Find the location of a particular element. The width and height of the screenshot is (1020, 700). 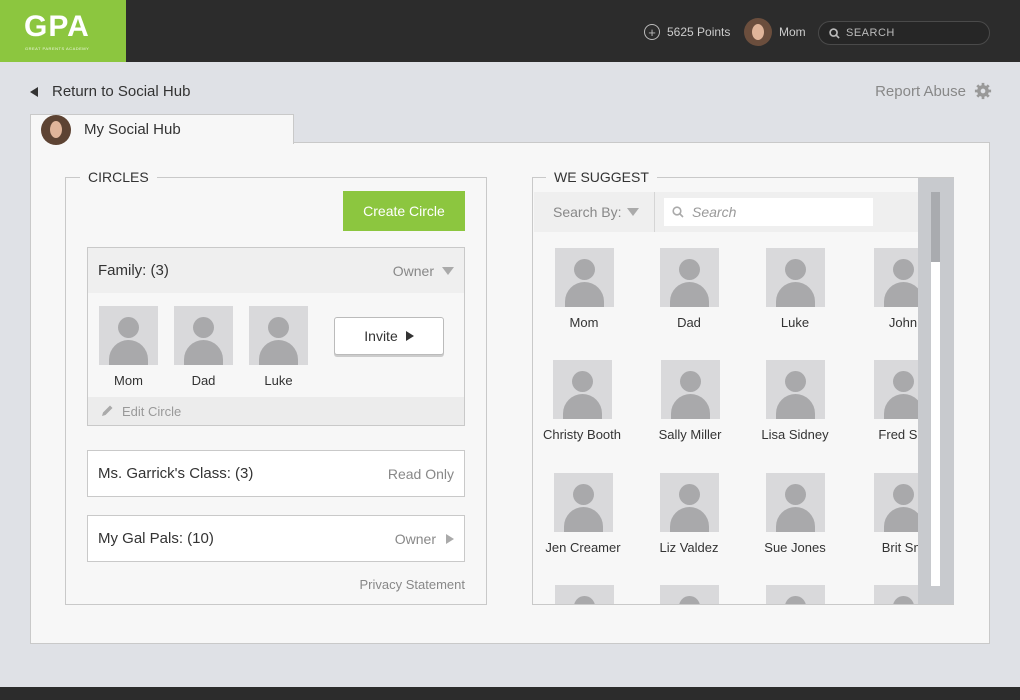

suggested-person: Lisa Sidney is located at coordinates (795, 401).